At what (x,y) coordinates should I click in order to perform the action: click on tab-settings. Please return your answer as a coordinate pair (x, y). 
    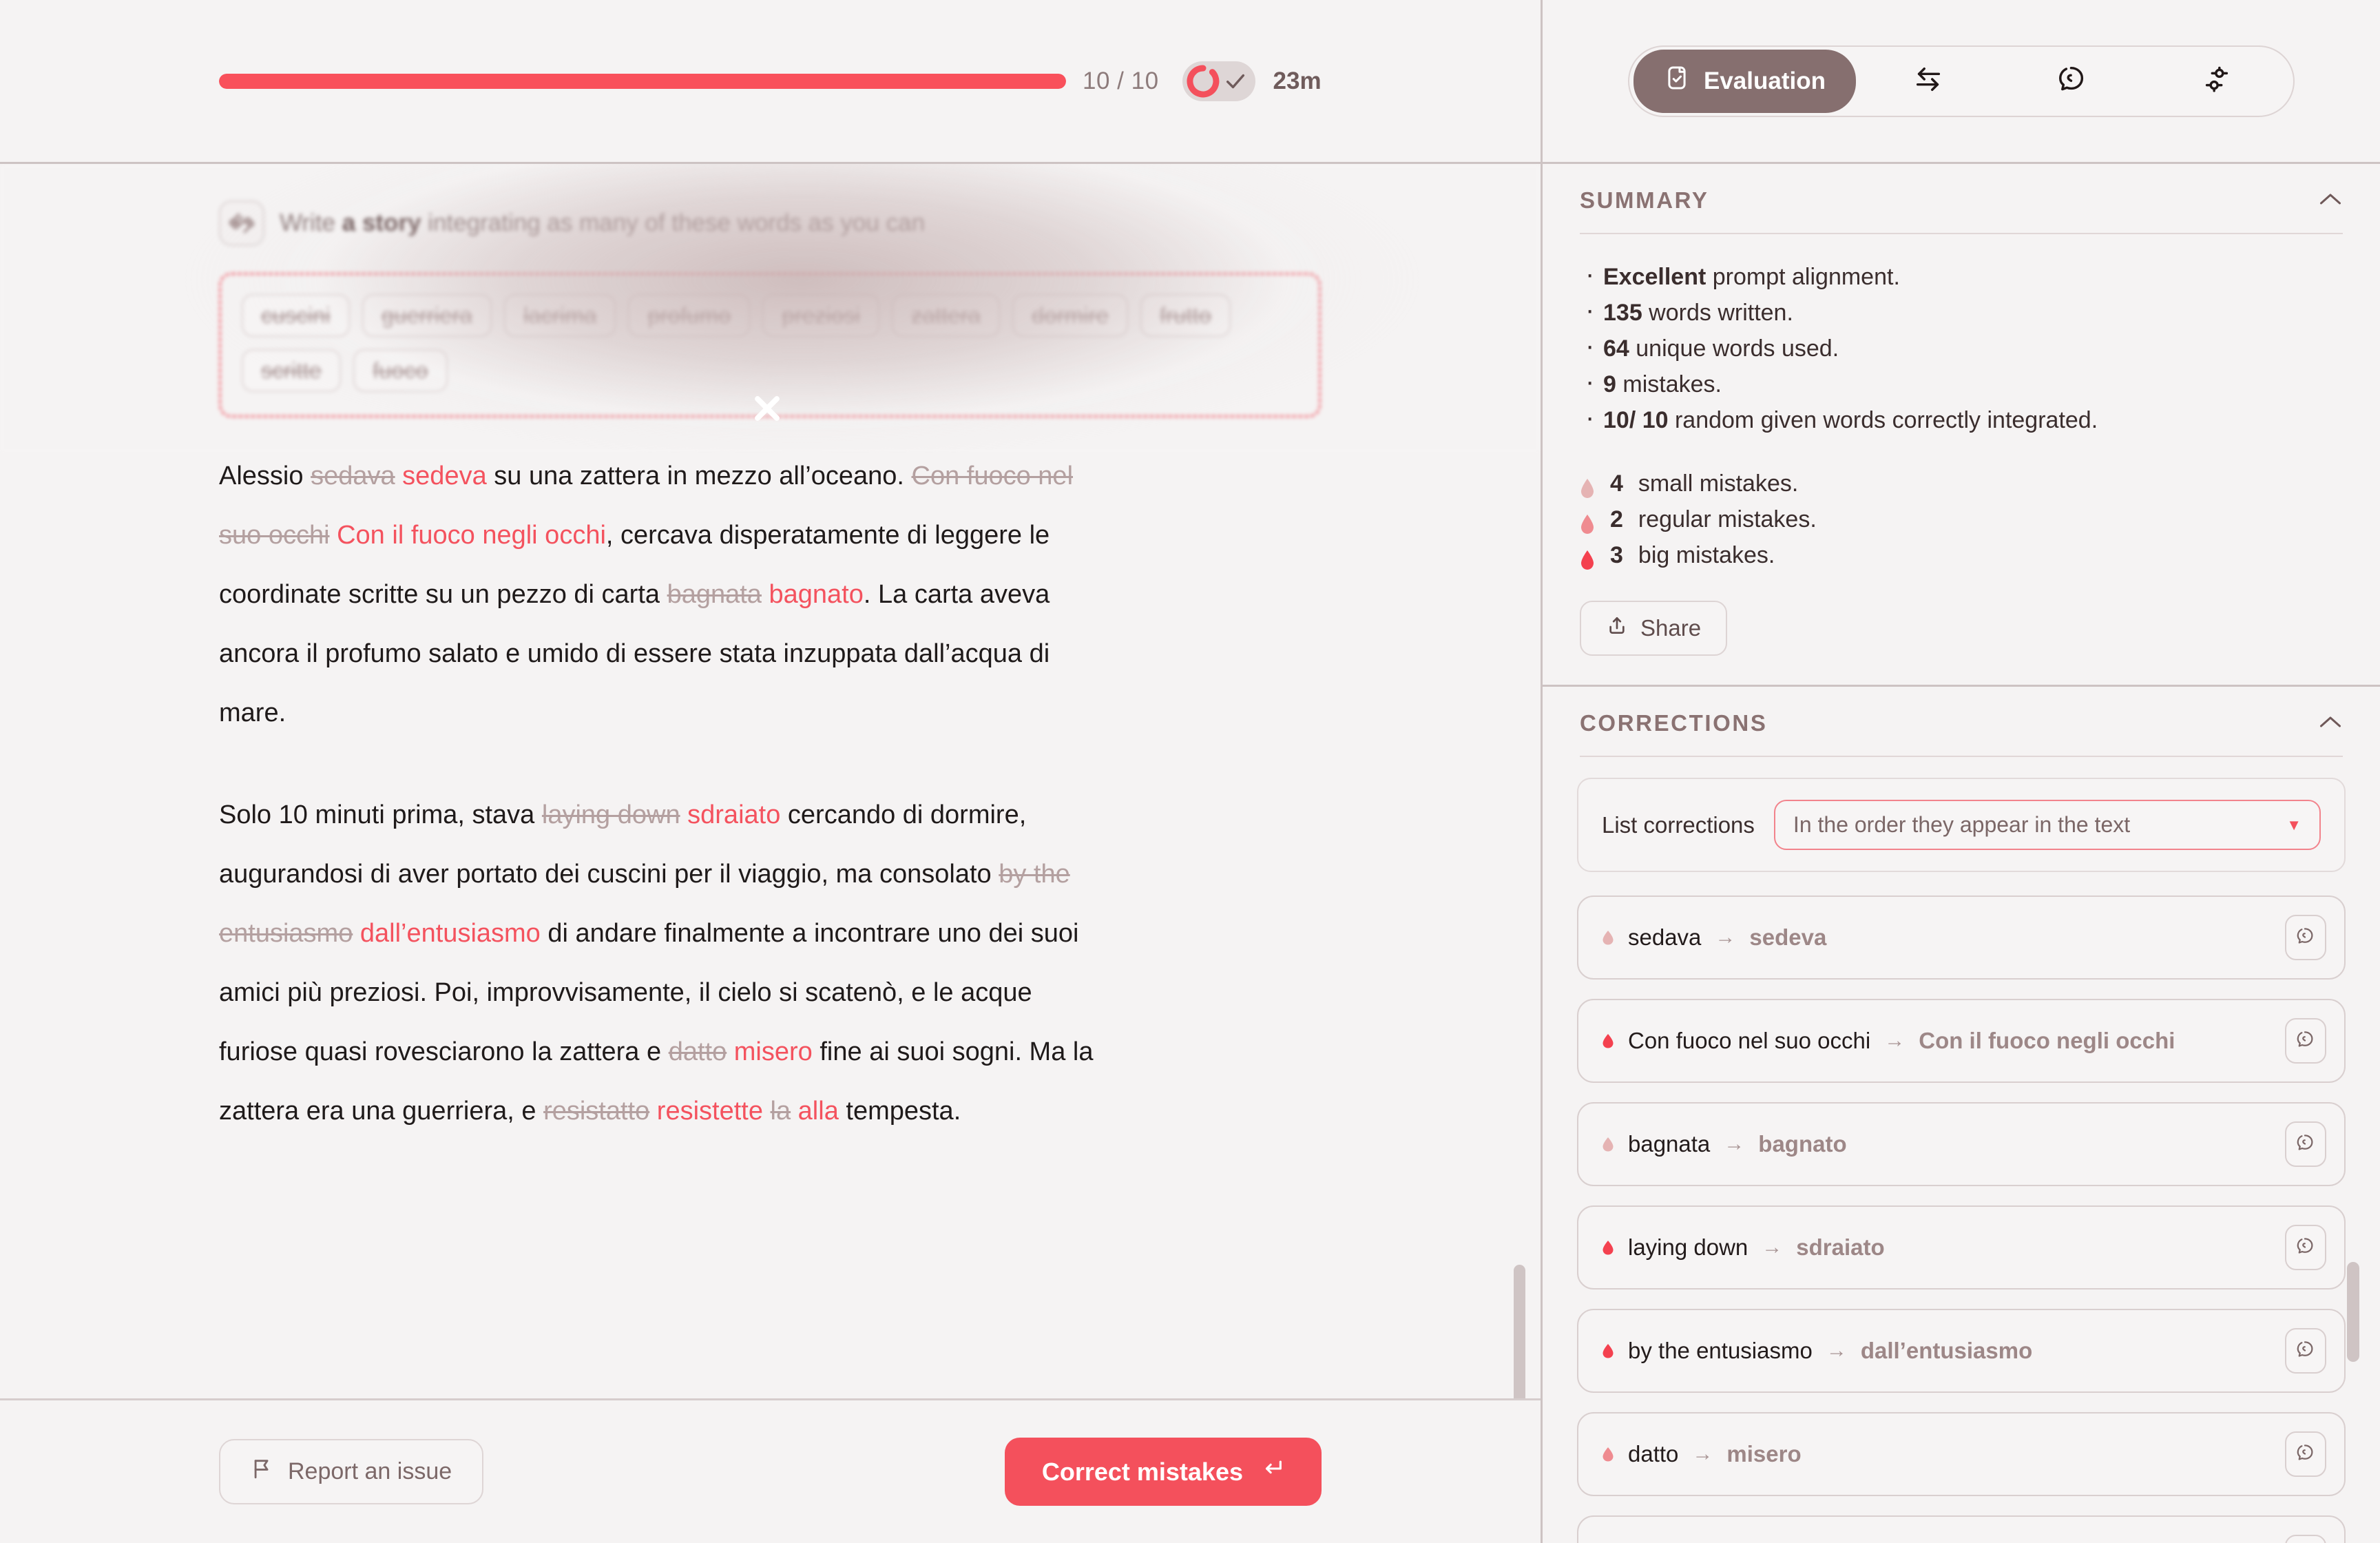
    Looking at the image, I should click on (2216, 82).